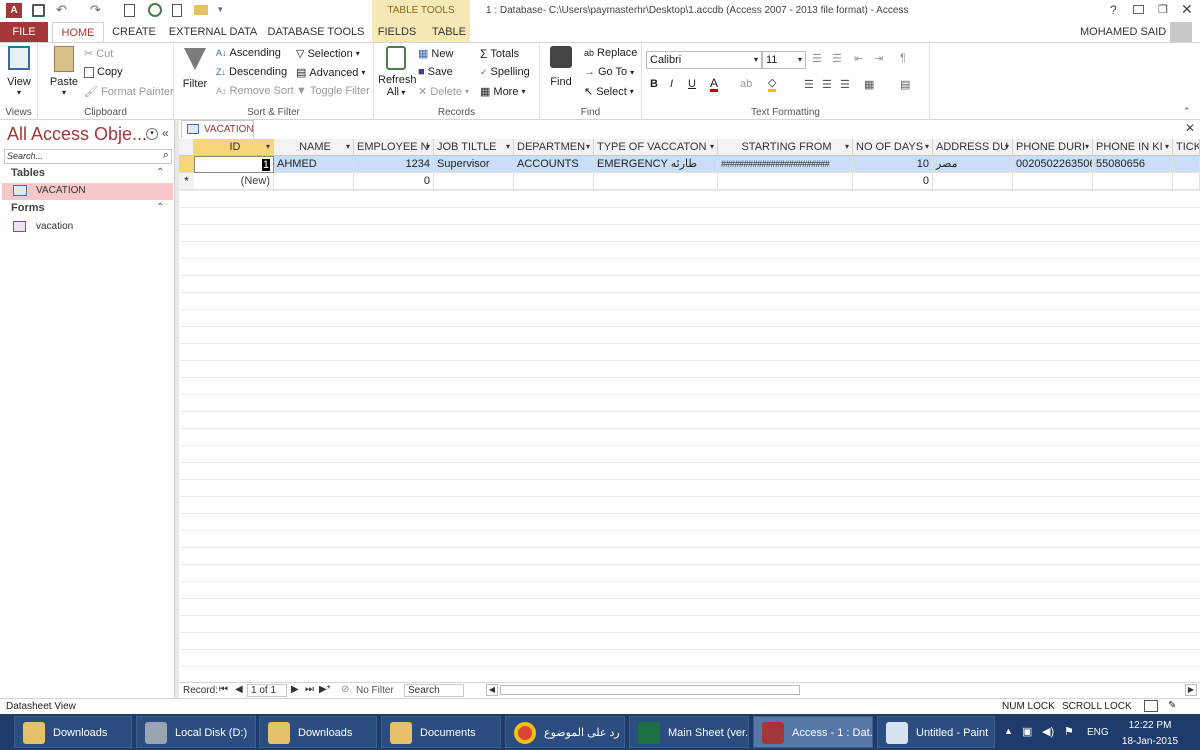  I want to click on tab-create: CREATE, so click(134, 32).